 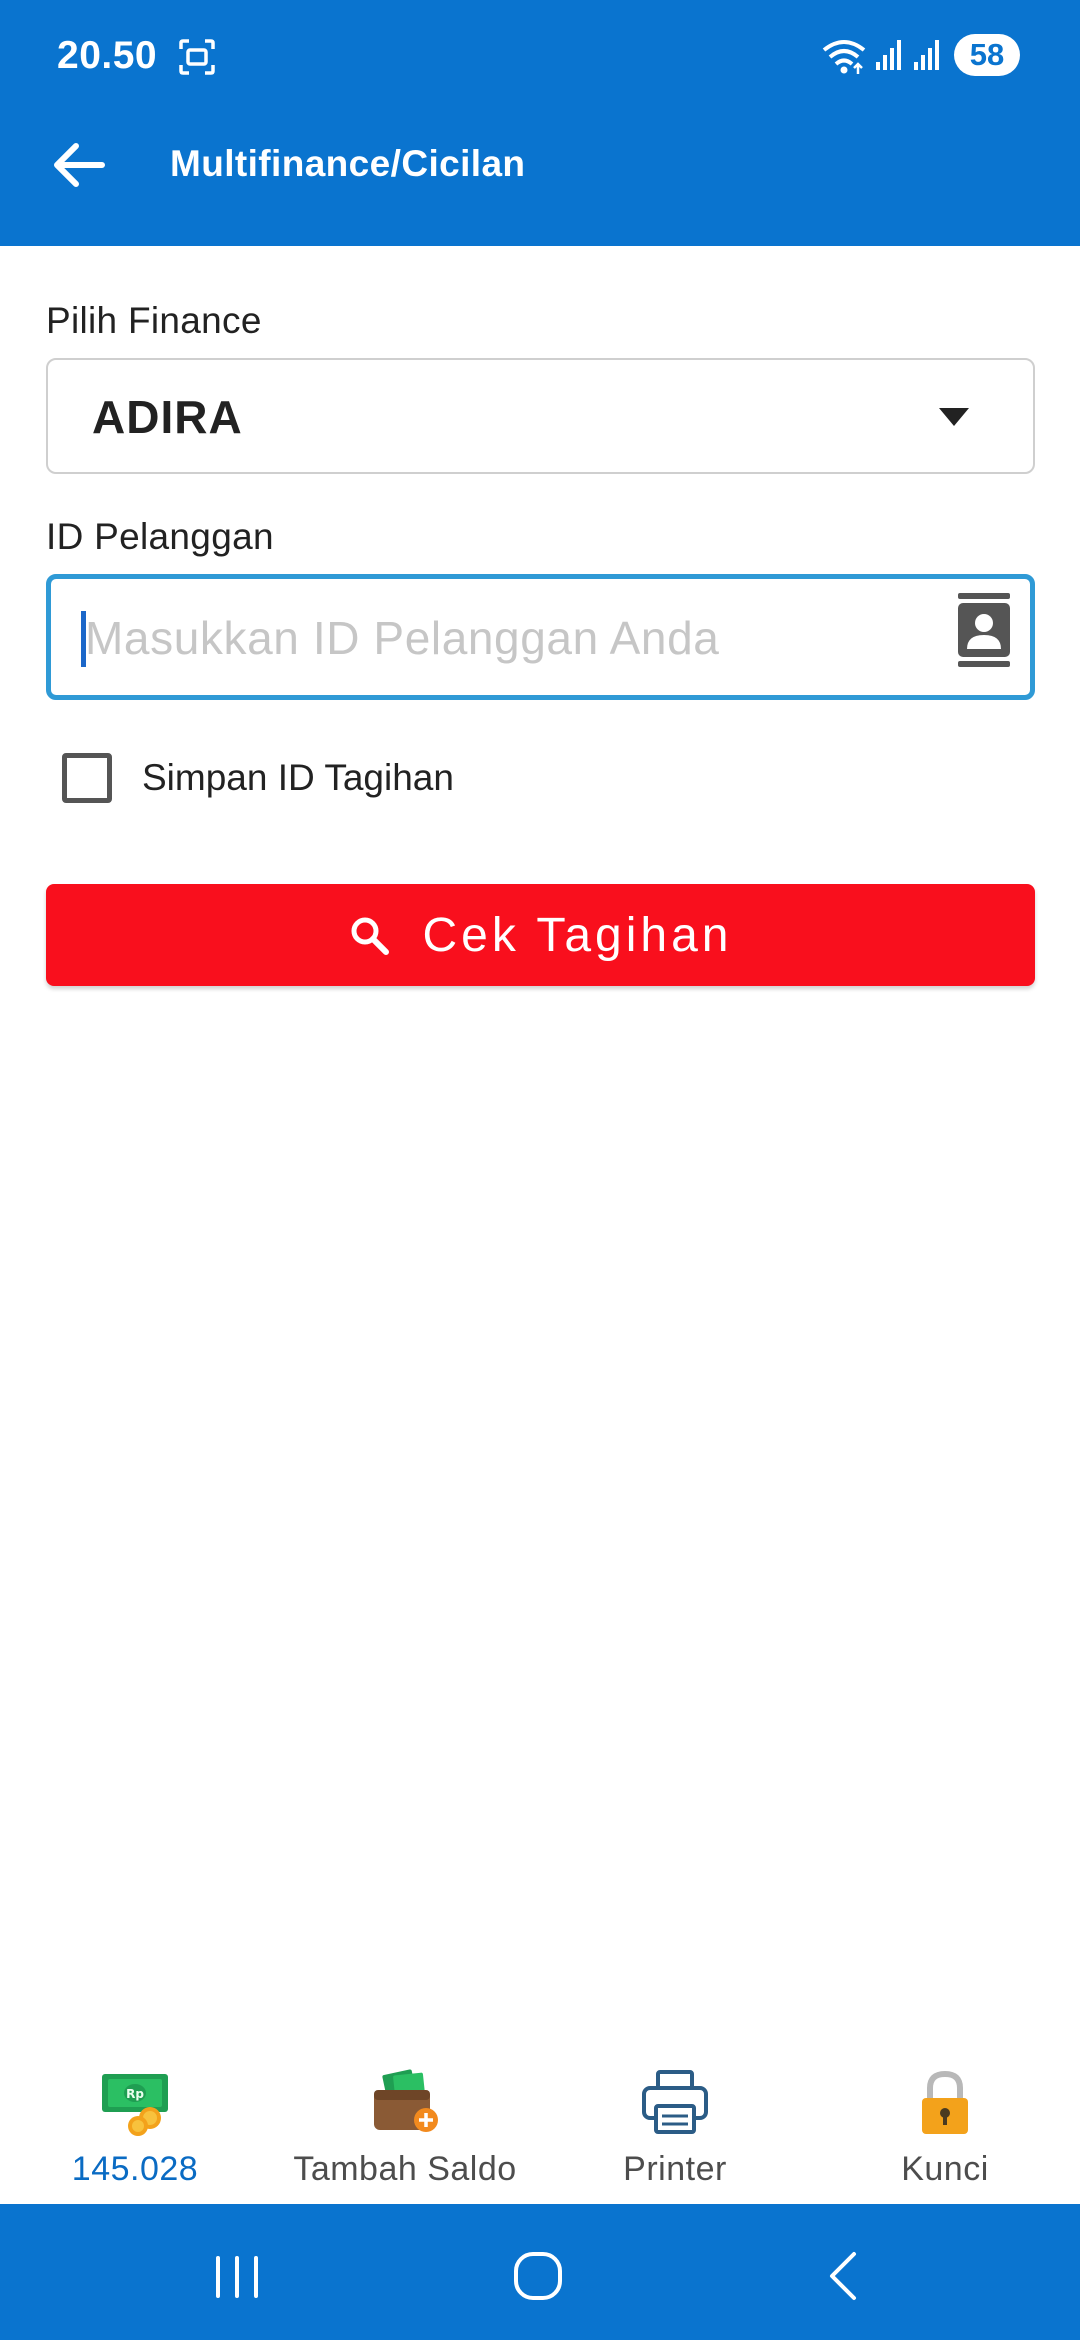 I want to click on customer-id-input-wrapper, so click(x=540, y=637).